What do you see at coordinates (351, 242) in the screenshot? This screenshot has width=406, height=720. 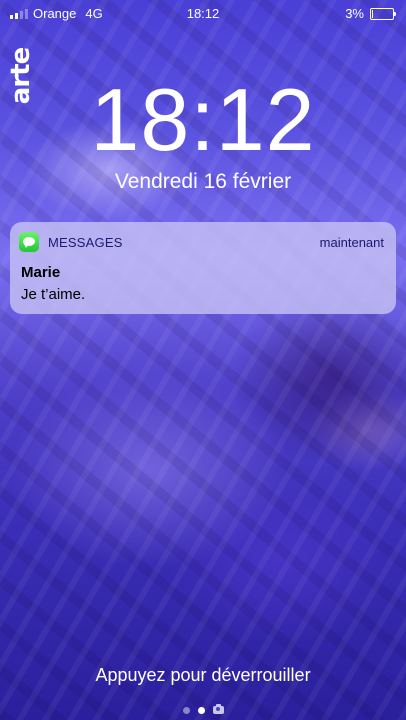 I see `notification-timestamp: maintenant` at bounding box center [351, 242].